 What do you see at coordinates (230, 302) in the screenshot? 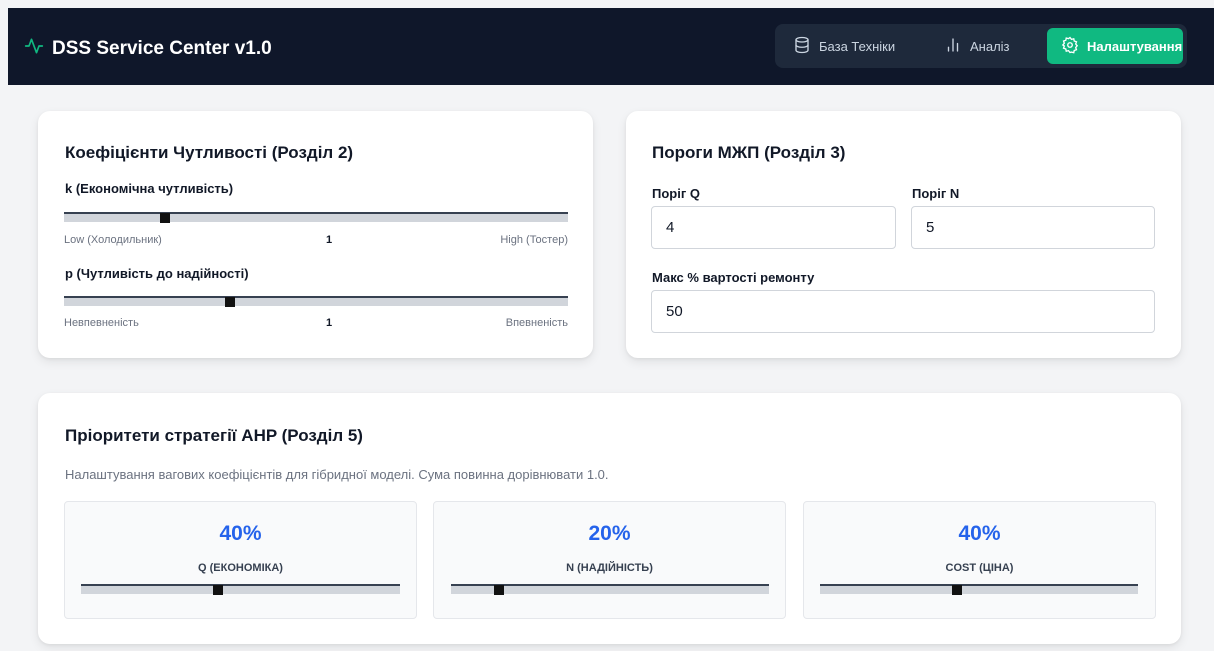
I see `p-slider-thumb` at bounding box center [230, 302].